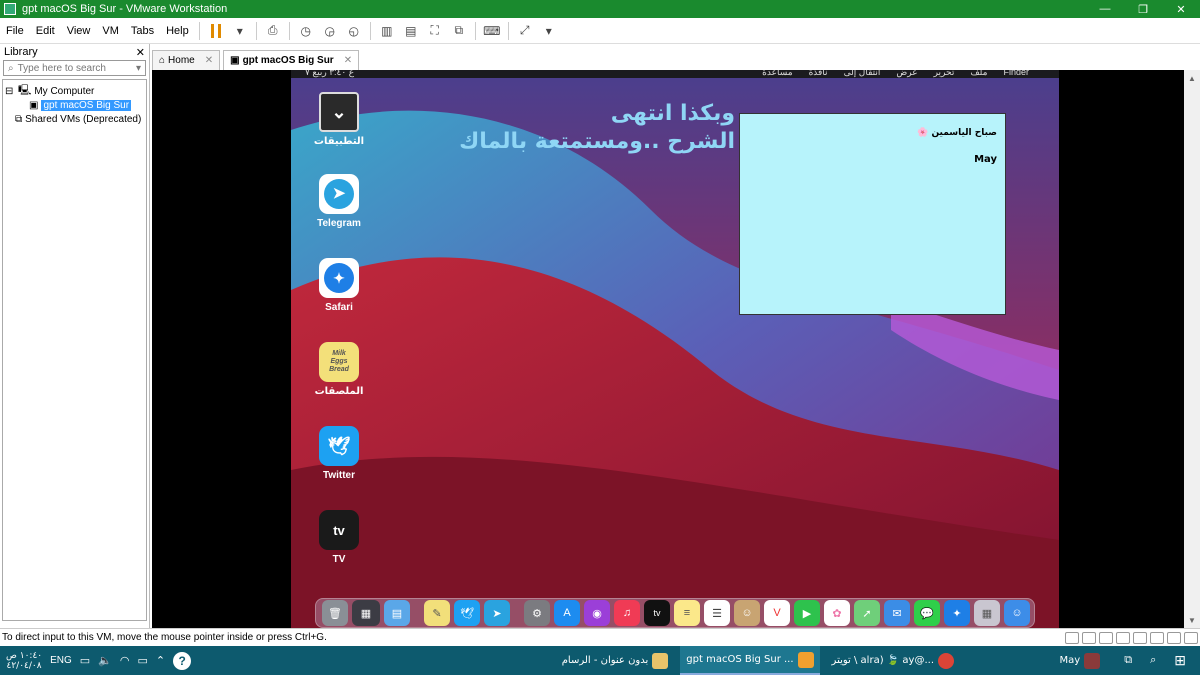  What do you see at coordinates (525, 31) in the screenshot?
I see `stretch-guest-icon: ⤢` at bounding box center [525, 31].